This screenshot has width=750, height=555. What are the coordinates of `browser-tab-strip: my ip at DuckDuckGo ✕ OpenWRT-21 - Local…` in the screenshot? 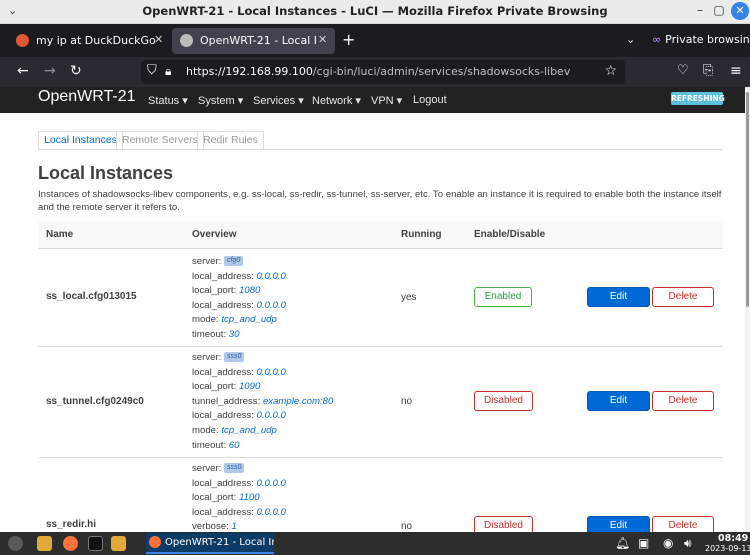 It's located at (375, 40).